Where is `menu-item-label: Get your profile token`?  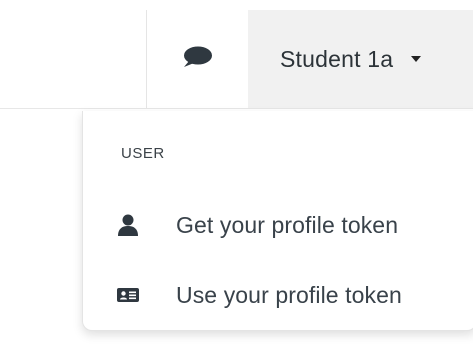
menu-item-label: Get your profile token is located at coordinates (287, 224).